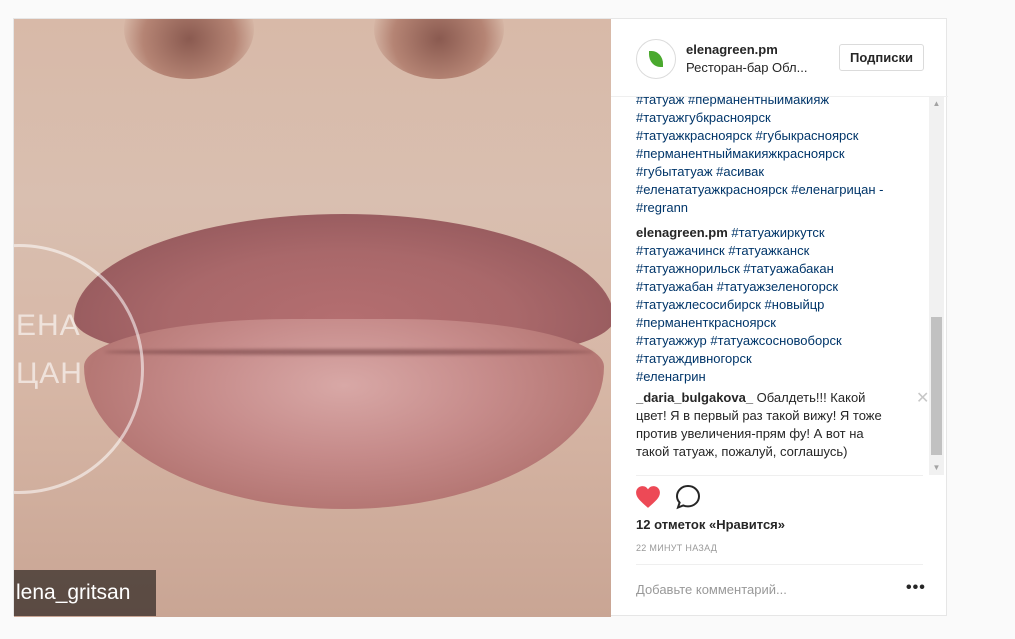 The image size is (1015, 639). I want to click on comment-username: elenagreen.pm, so click(682, 232).